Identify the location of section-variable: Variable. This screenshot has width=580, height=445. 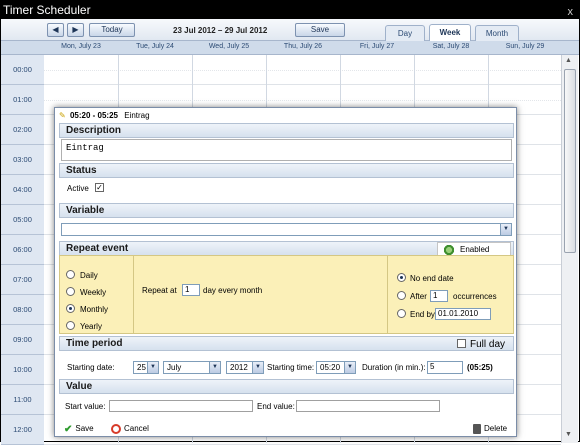
(286, 210).